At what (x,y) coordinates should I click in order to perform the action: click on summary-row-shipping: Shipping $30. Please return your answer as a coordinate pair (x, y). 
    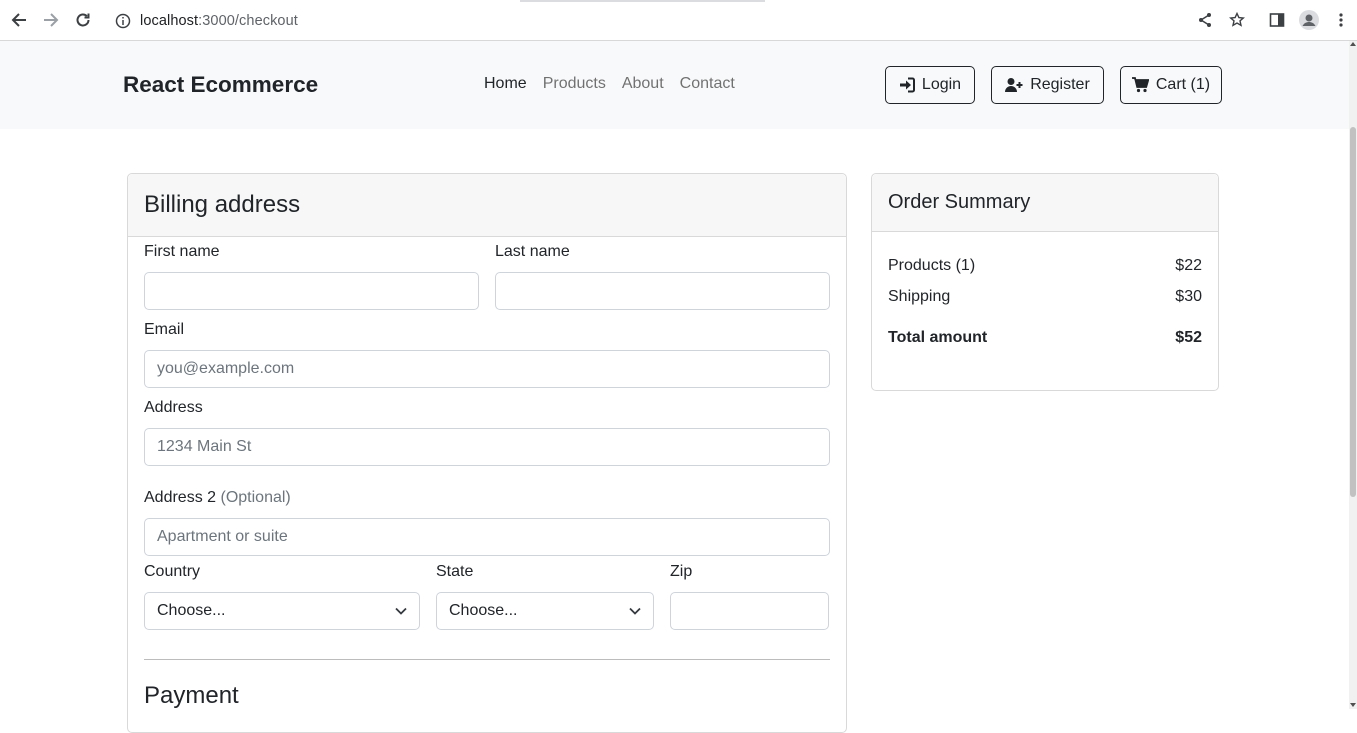
    Looking at the image, I should click on (1045, 297).